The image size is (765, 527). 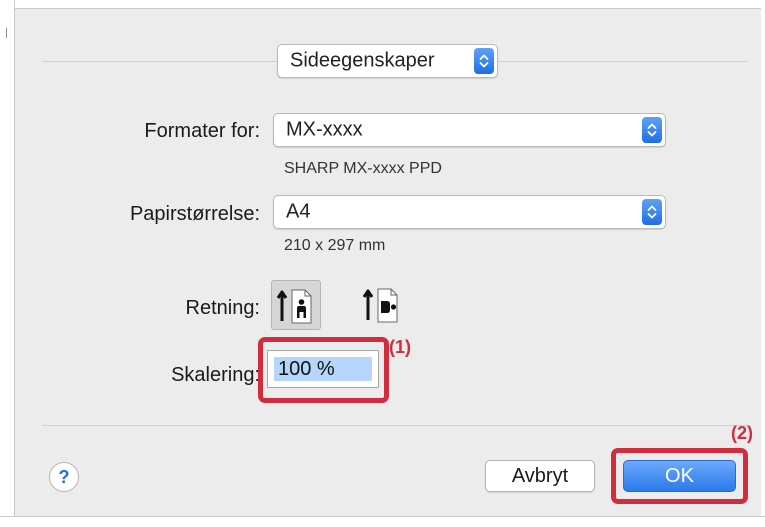 I want to click on cancel-button: Avbryt, so click(x=540, y=476).